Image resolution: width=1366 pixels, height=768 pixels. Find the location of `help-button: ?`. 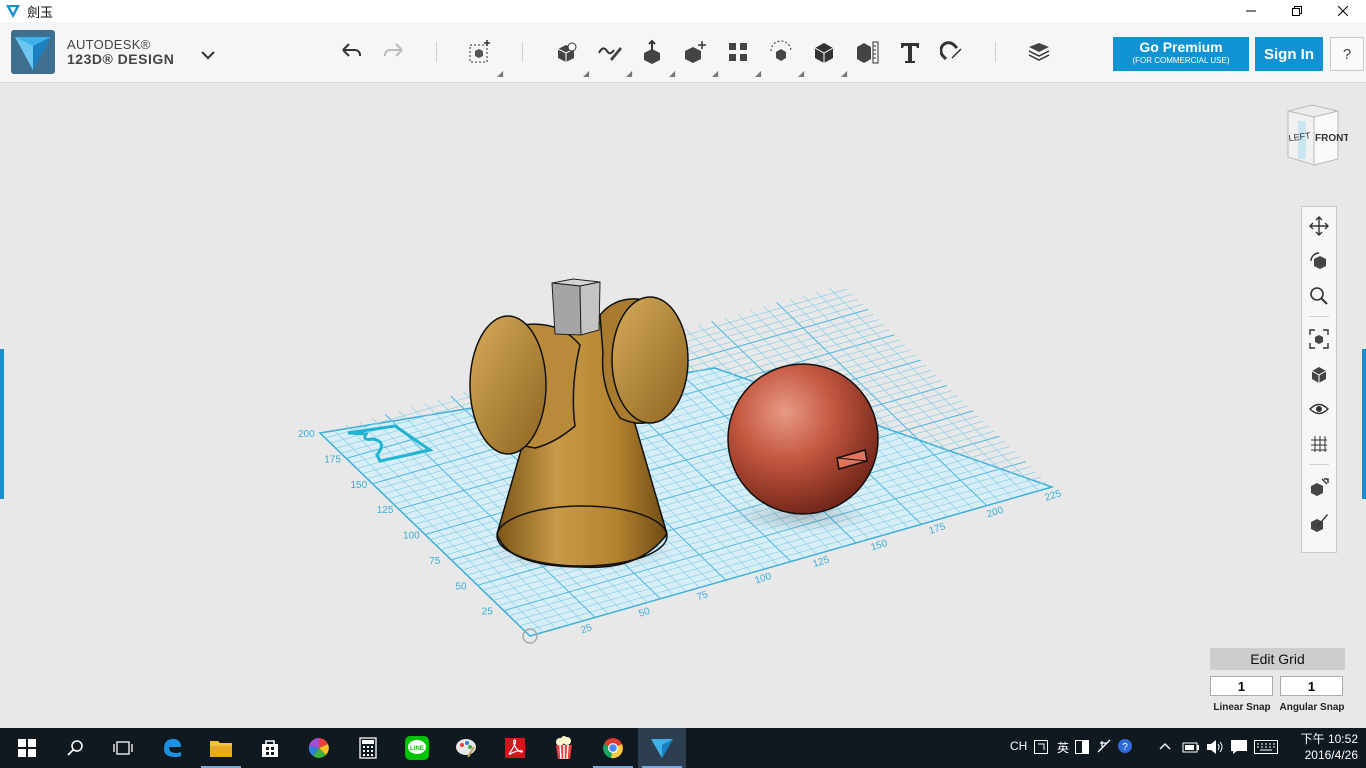

help-button: ? is located at coordinates (1347, 54).